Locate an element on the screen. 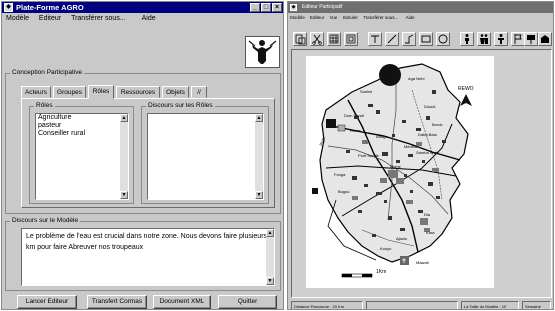  map-label: Bogou is located at coordinates (344, 191).